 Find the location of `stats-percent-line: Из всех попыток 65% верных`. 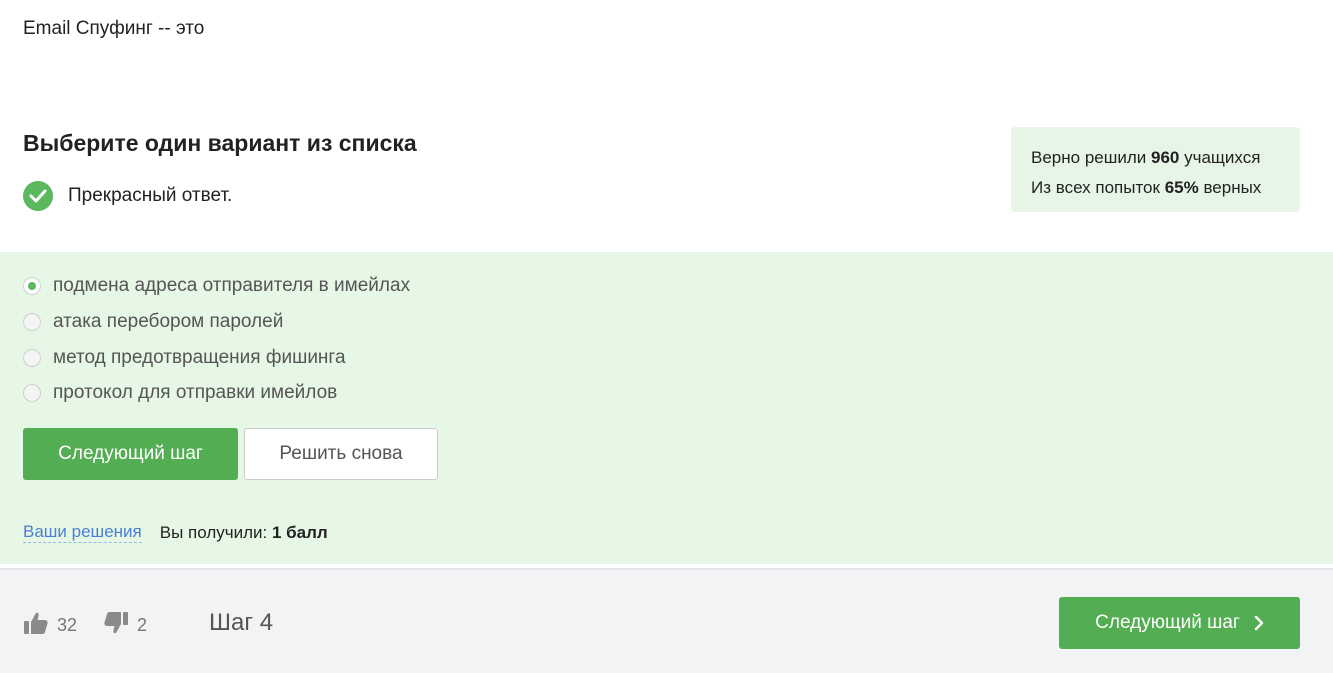

stats-percent-line: Из всех попыток 65% верных is located at coordinates (1165, 188).